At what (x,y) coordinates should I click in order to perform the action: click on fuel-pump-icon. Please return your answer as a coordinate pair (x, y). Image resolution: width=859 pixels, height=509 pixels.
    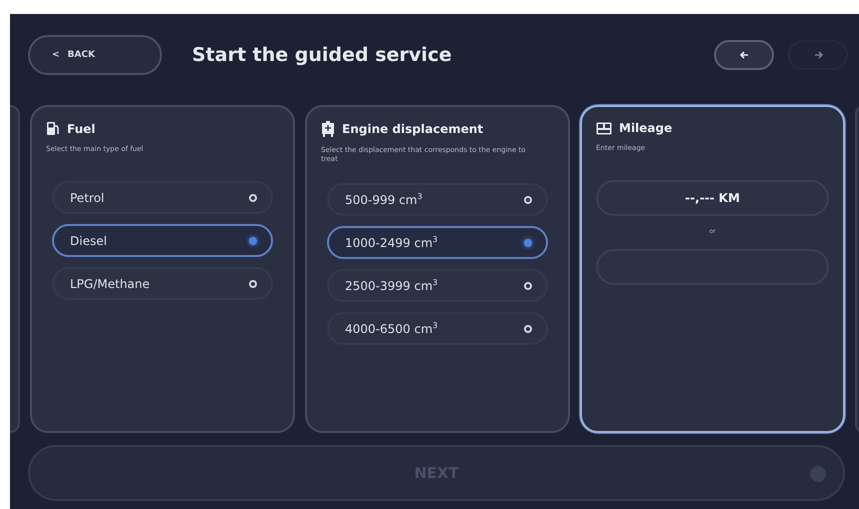
    Looking at the image, I should click on (53, 128).